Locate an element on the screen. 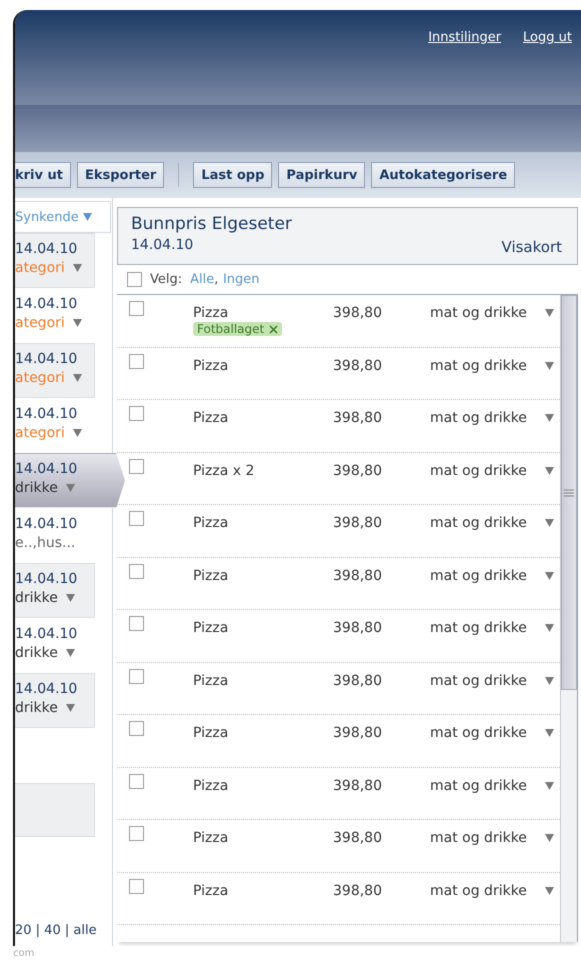  grip-icon is located at coordinates (569, 492).